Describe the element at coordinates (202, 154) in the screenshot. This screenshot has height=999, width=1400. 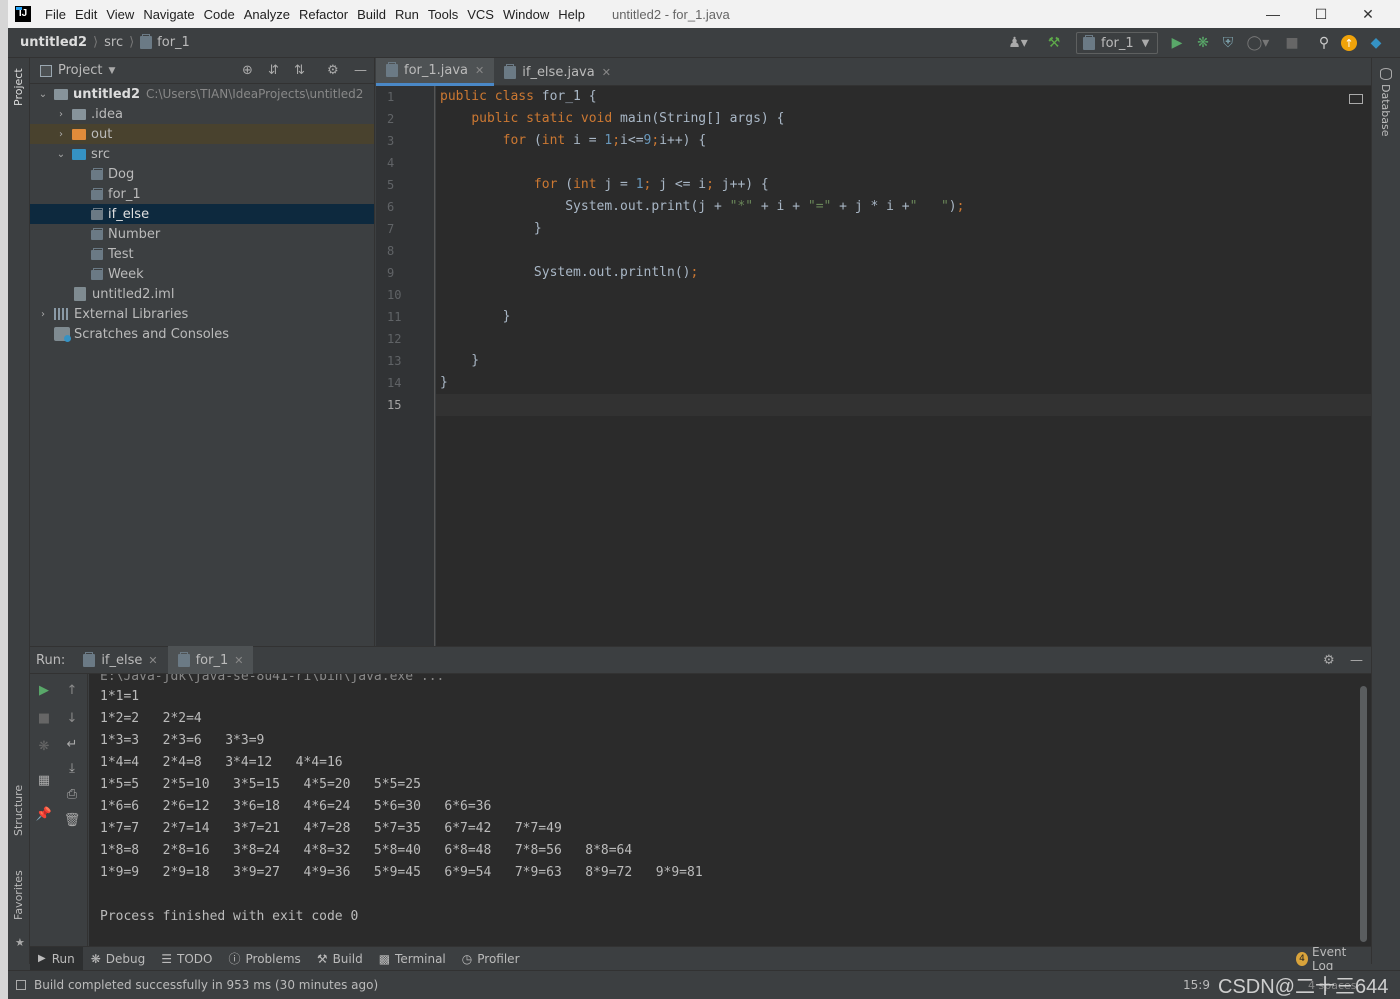
I see `tree-item-src: ⌄ src` at that location.